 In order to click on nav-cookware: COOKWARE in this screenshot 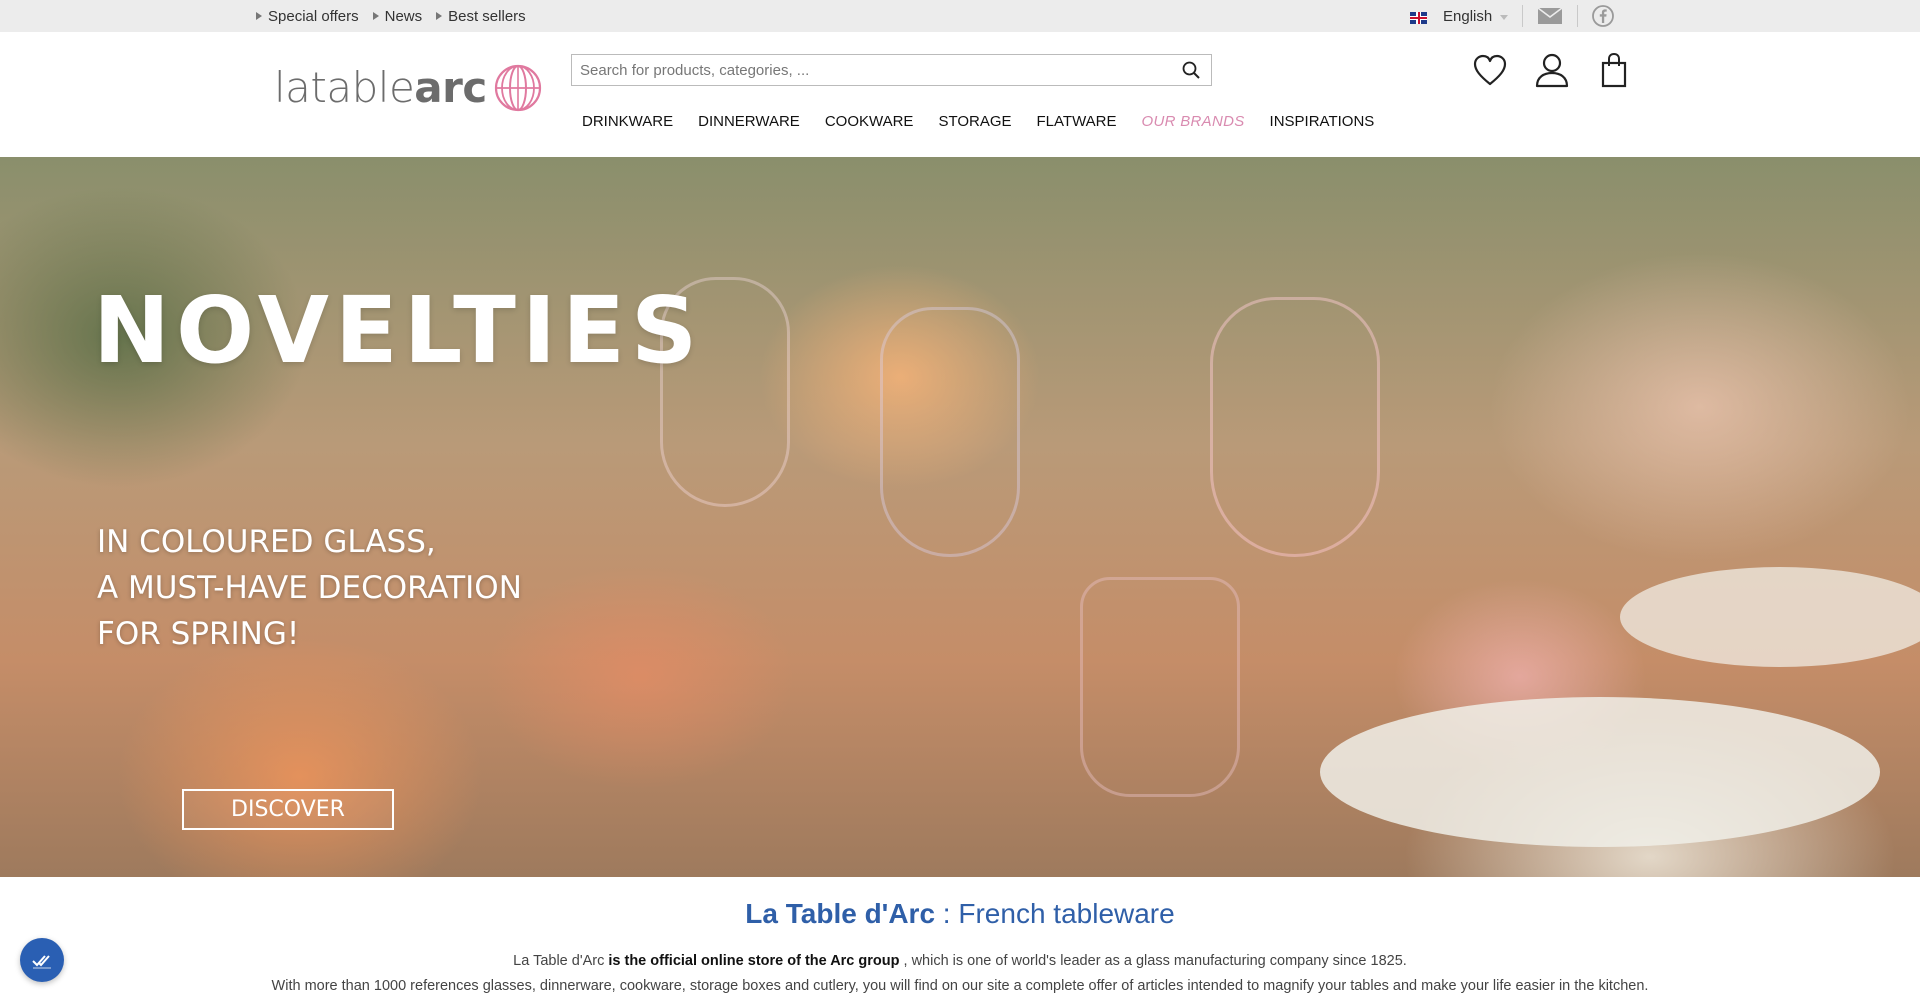, I will do `click(869, 121)`.